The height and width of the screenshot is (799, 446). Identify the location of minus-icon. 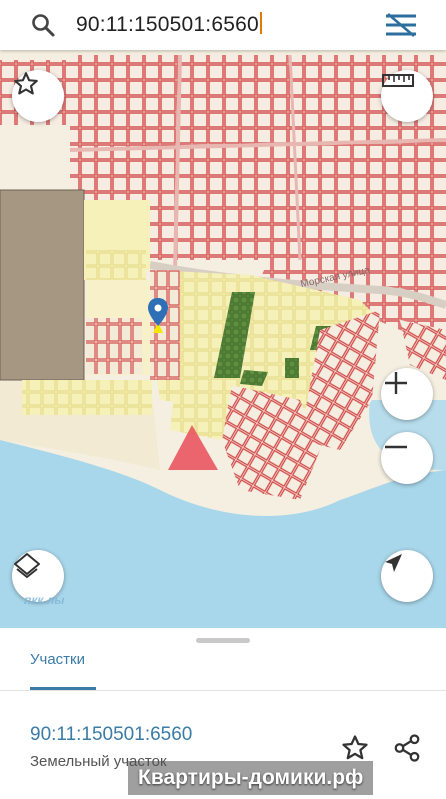
(396, 447).